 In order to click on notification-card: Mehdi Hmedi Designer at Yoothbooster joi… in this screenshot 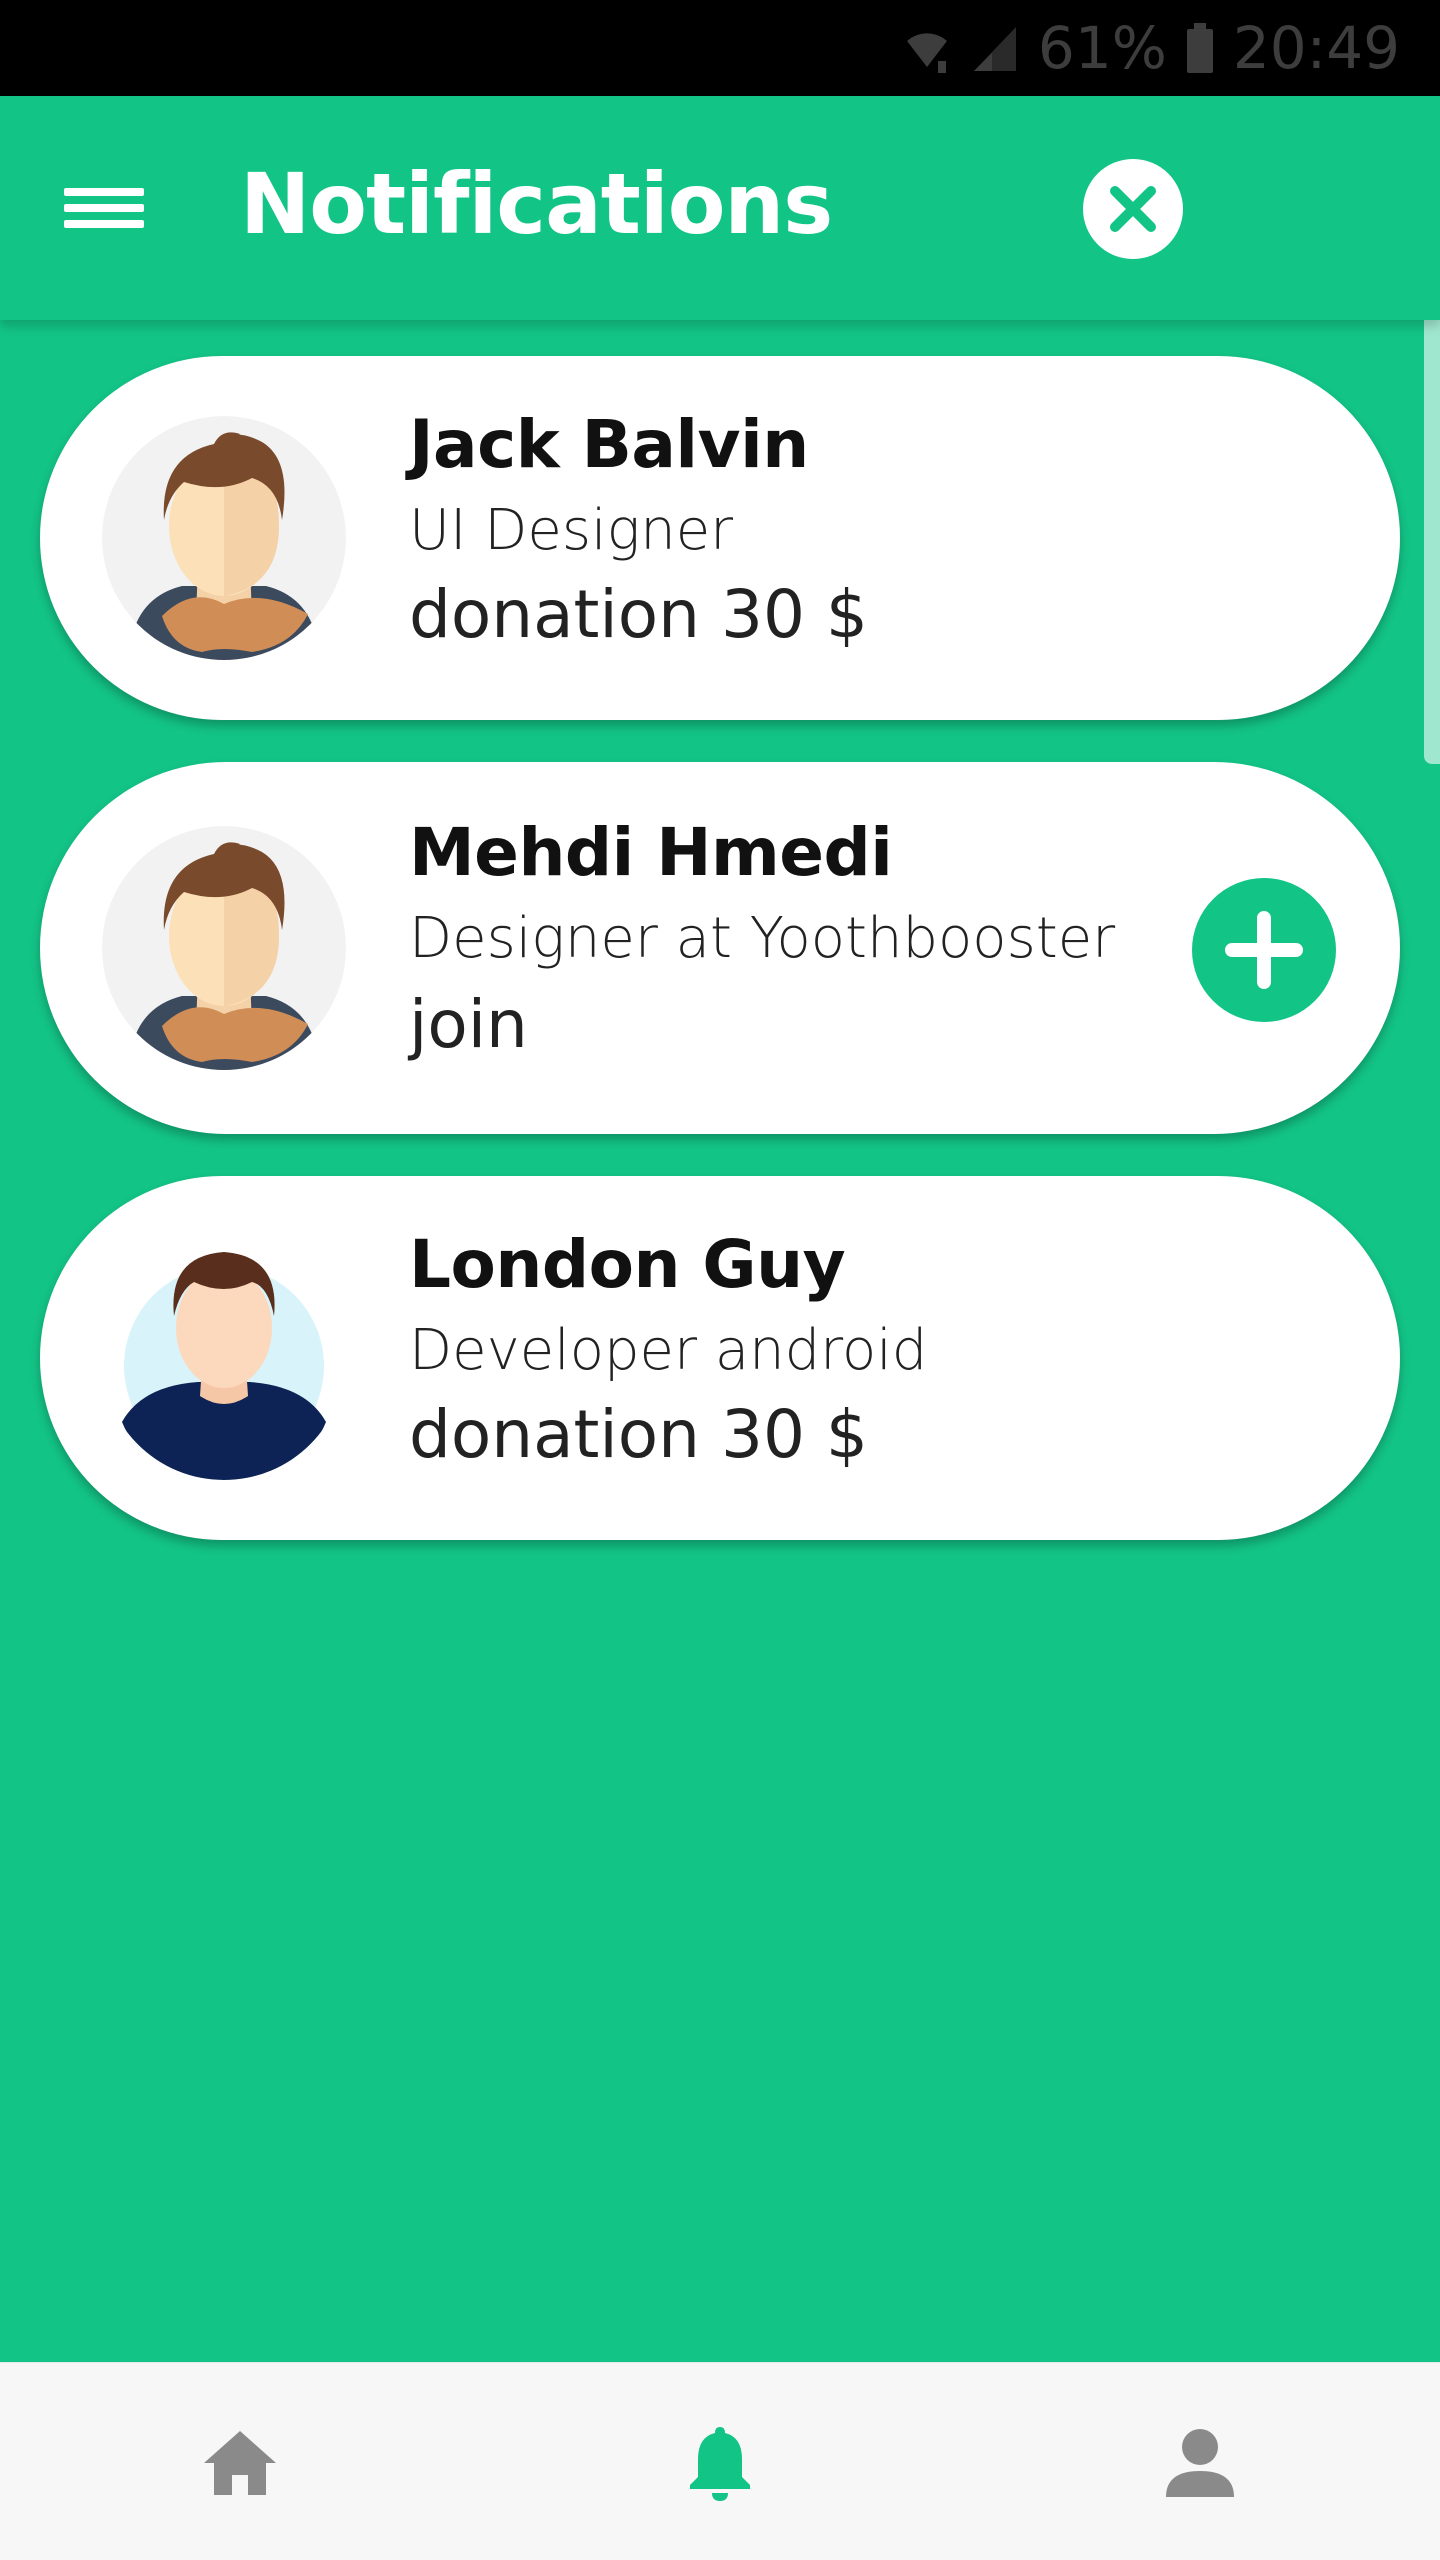, I will do `click(720, 948)`.